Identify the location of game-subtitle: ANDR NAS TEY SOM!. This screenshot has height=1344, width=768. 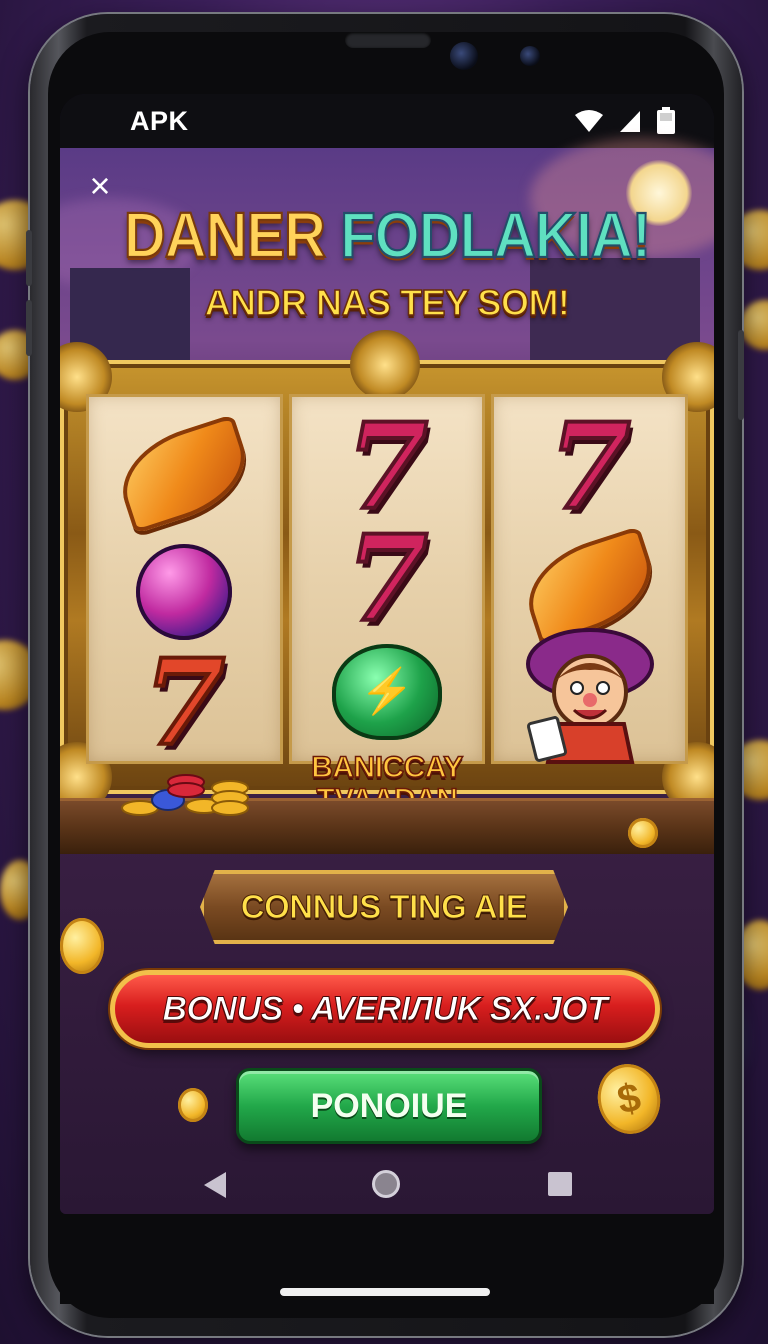
(387, 302).